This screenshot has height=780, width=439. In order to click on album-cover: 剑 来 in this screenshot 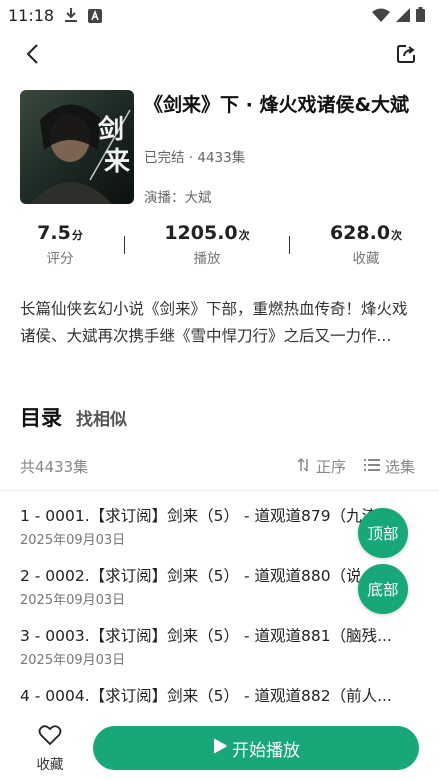, I will do `click(77, 147)`.